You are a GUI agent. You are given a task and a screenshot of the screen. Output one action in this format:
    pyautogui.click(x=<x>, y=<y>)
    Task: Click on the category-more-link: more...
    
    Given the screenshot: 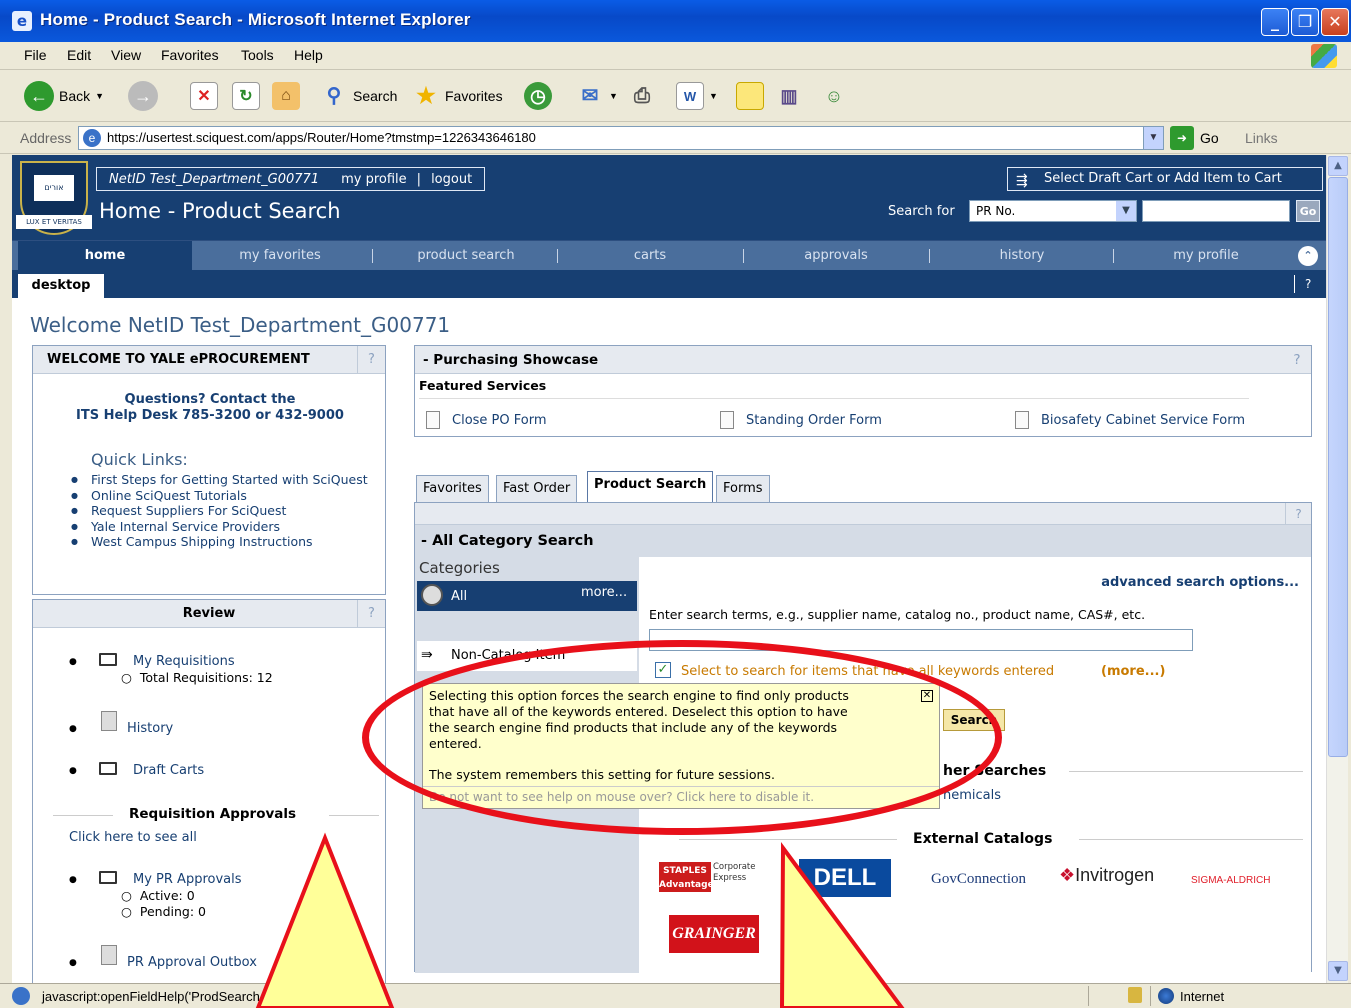 What is the action you would take?
    pyautogui.click(x=604, y=592)
    